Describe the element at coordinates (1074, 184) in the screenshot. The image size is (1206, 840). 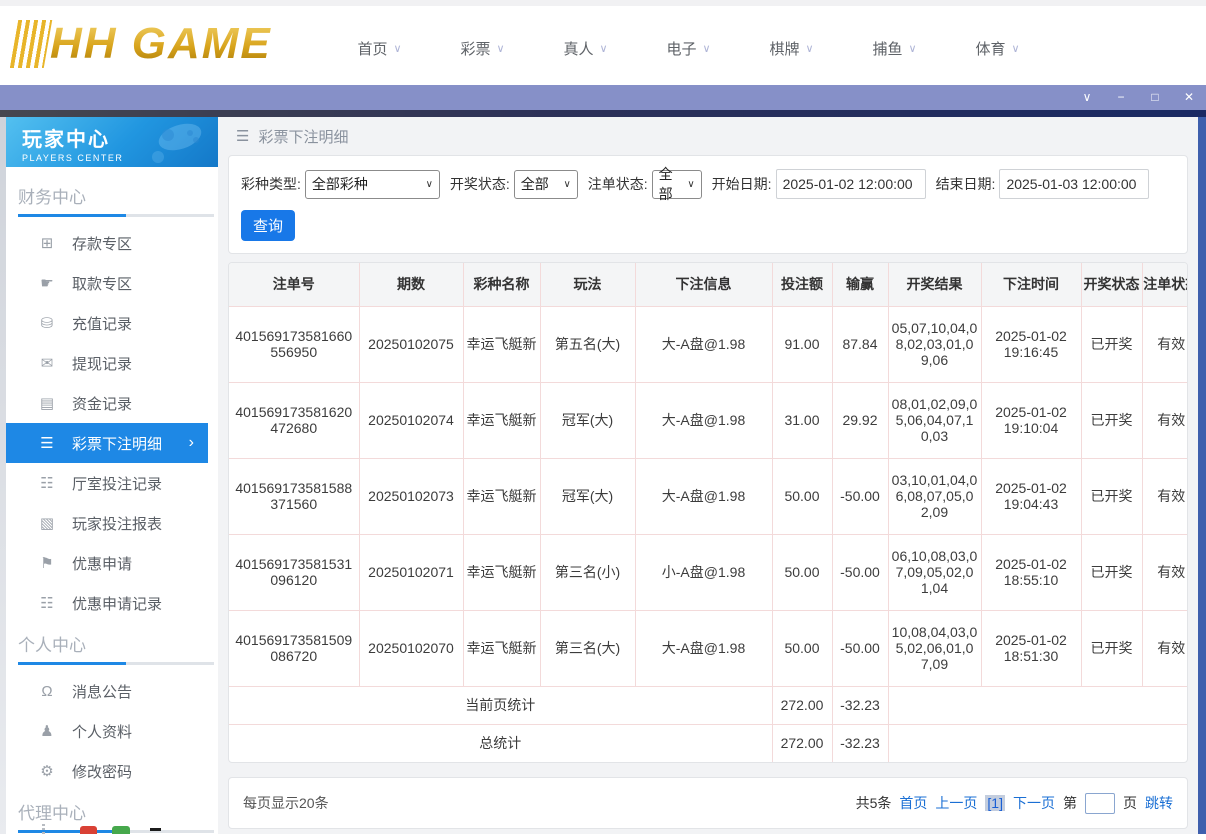
I see `end-date-input` at that location.